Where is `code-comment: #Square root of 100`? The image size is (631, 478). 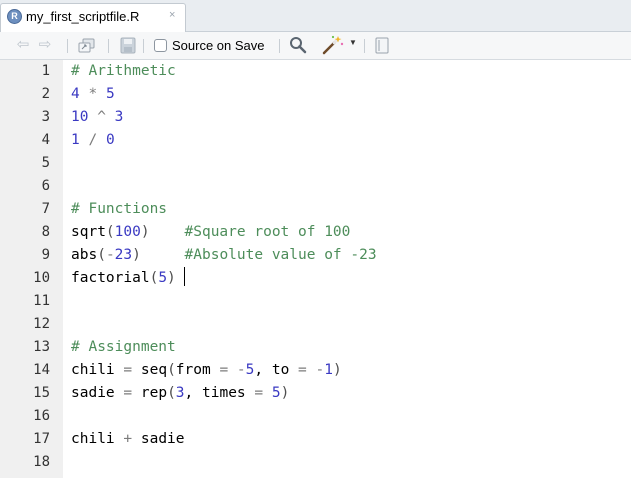 code-comment: #Square root of 100 is located at coordinates (267, 232).